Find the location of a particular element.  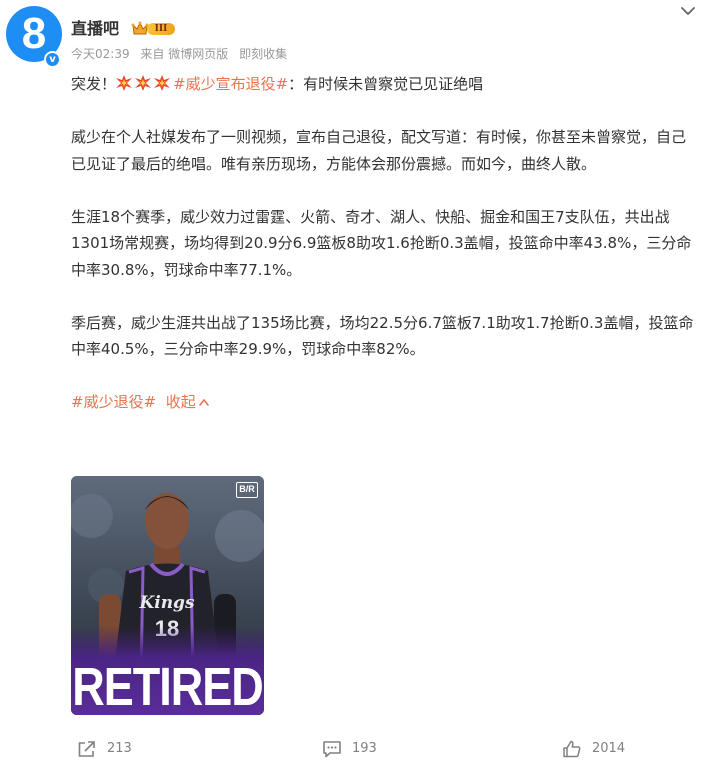

vip-badge: III is located at coordinates (153, 28).